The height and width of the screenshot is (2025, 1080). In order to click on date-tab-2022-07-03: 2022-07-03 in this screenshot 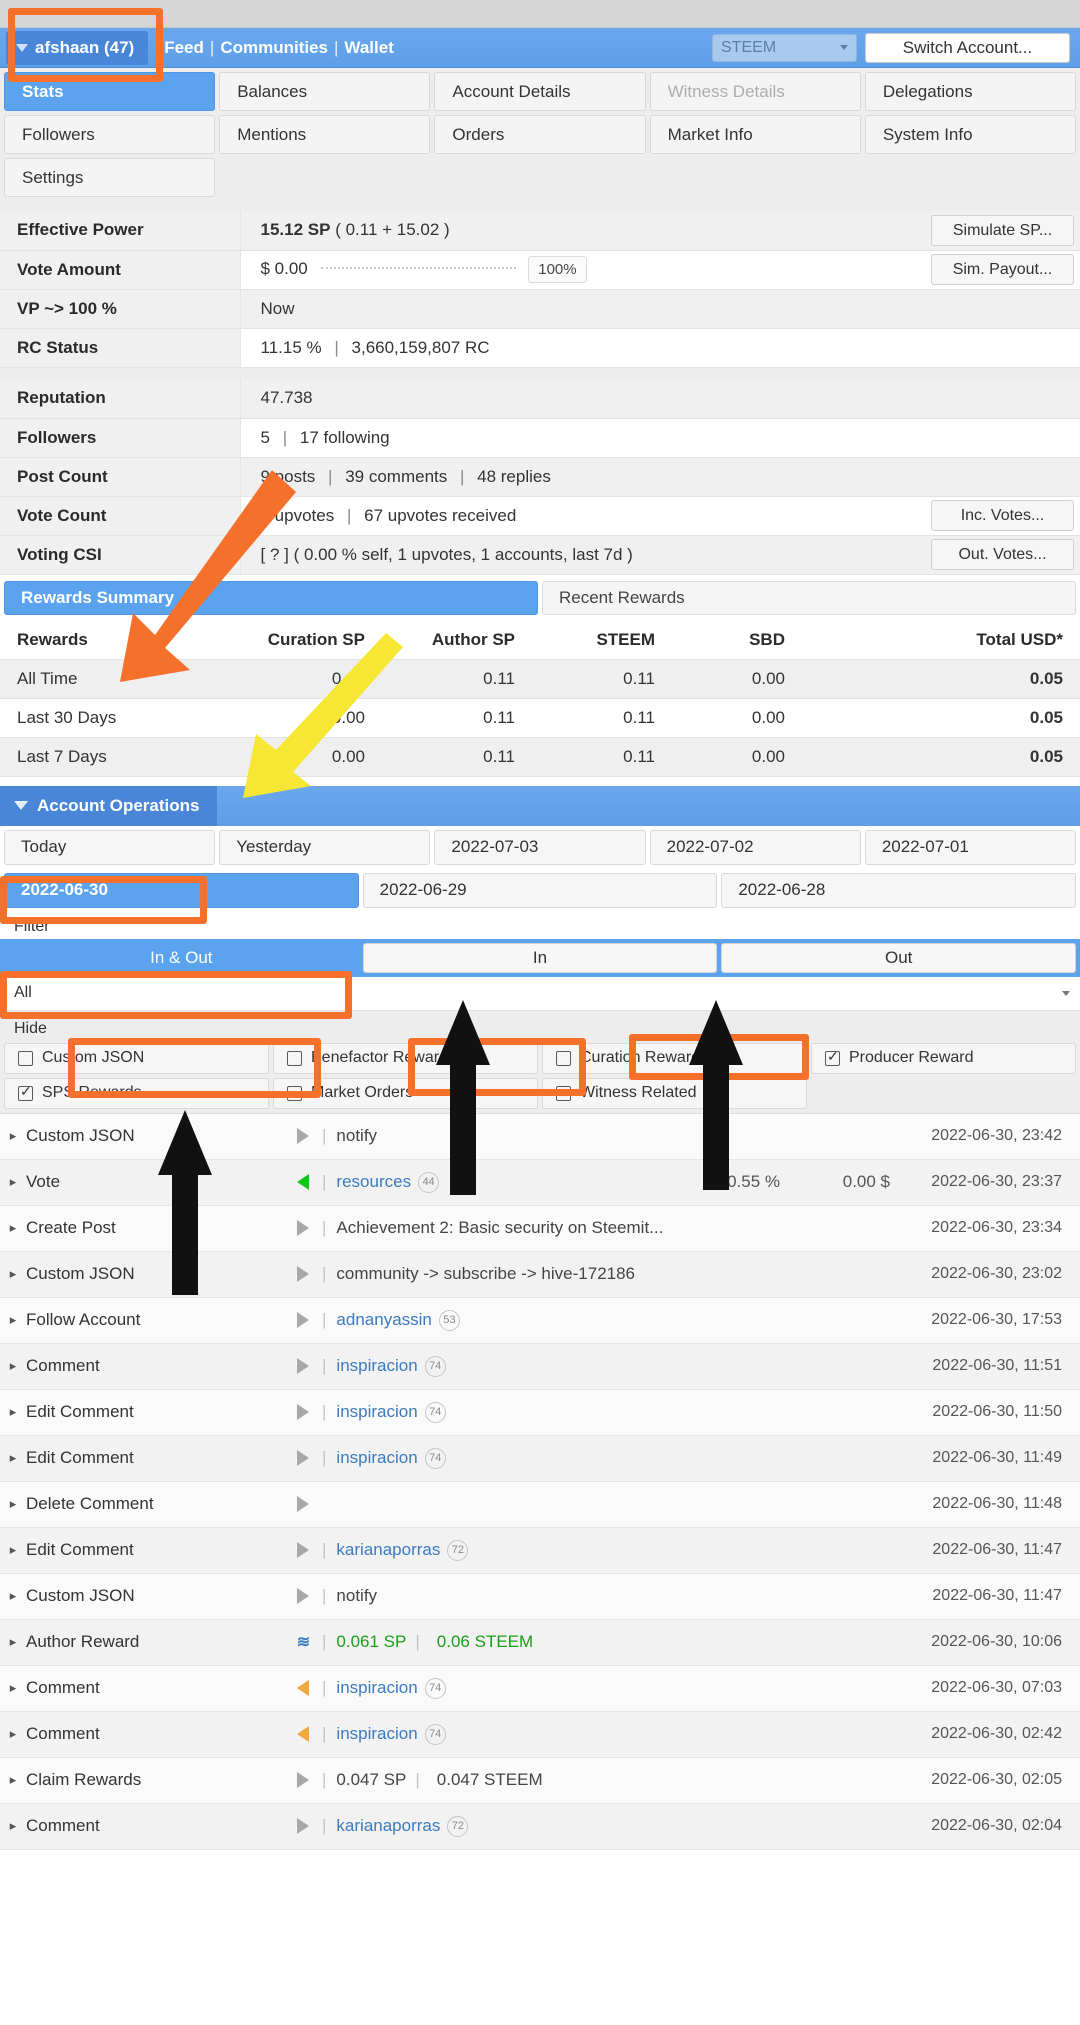, I will do `click(540, 847)`.